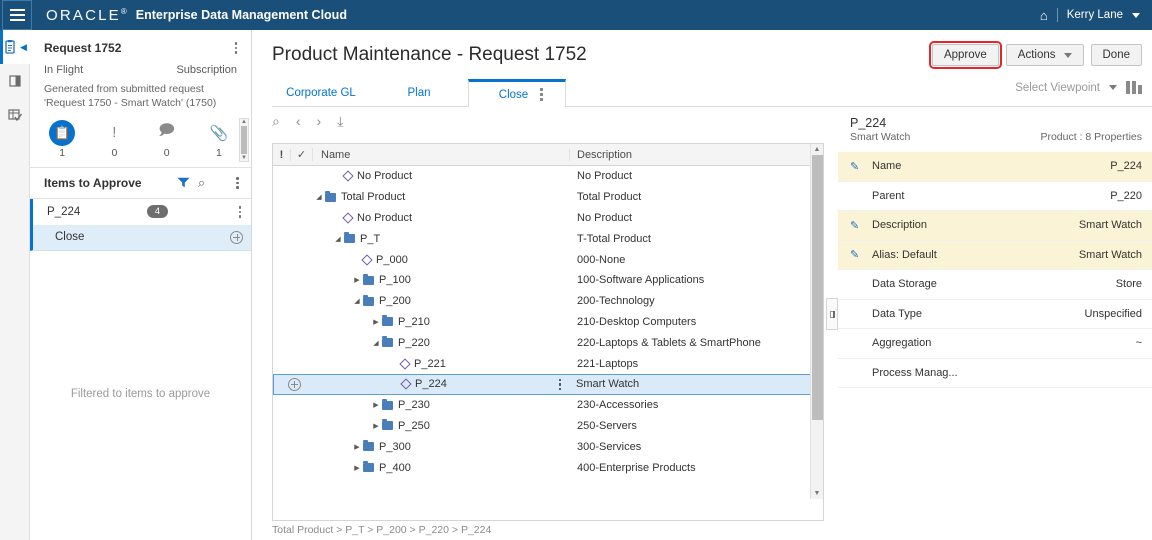 The width and height of the screenshot is (1152, 540). What do you see at coordinates (183, 182) in the screenshot?
I see `filter-icon` at bounding box center [183, 182].